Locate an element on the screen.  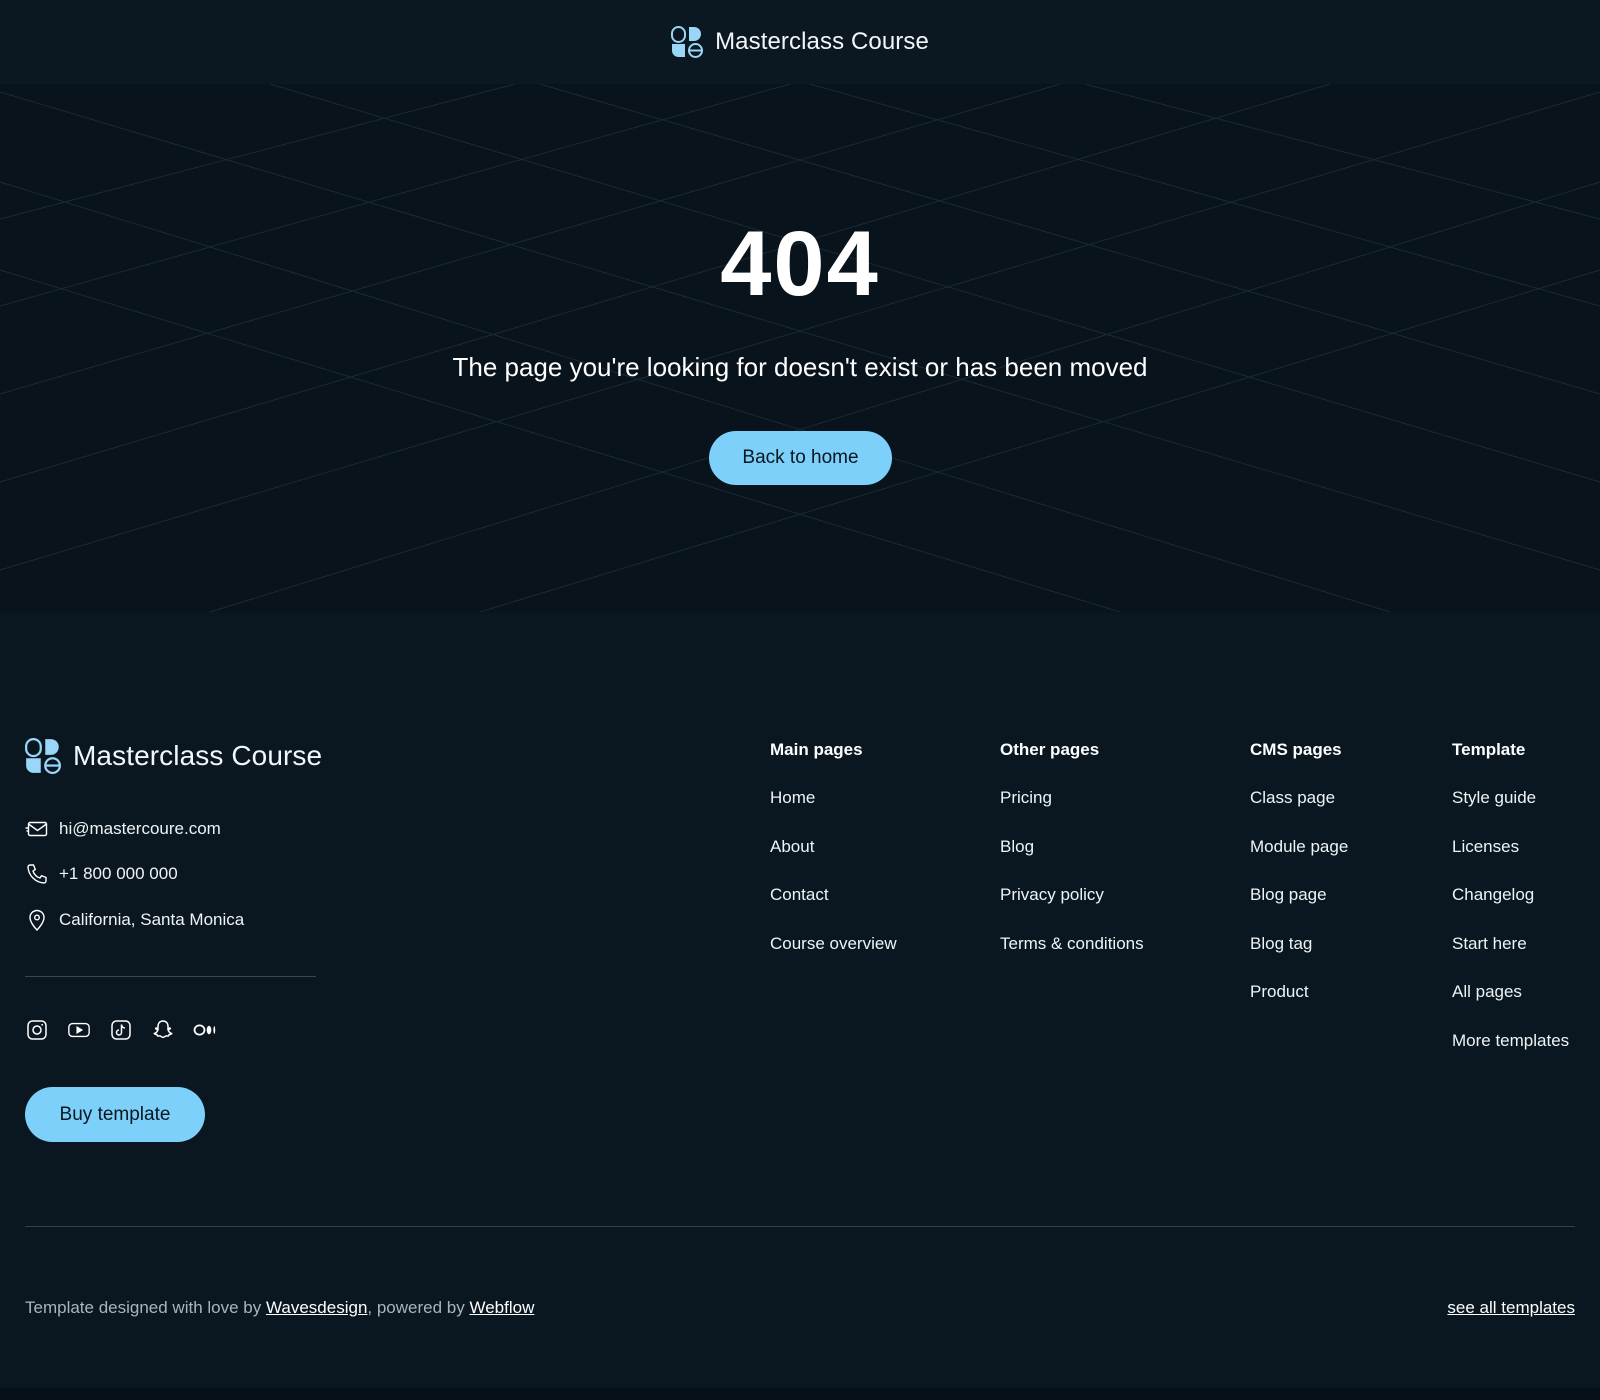
footer-link-home: Home is located at coordinates (833, 812).